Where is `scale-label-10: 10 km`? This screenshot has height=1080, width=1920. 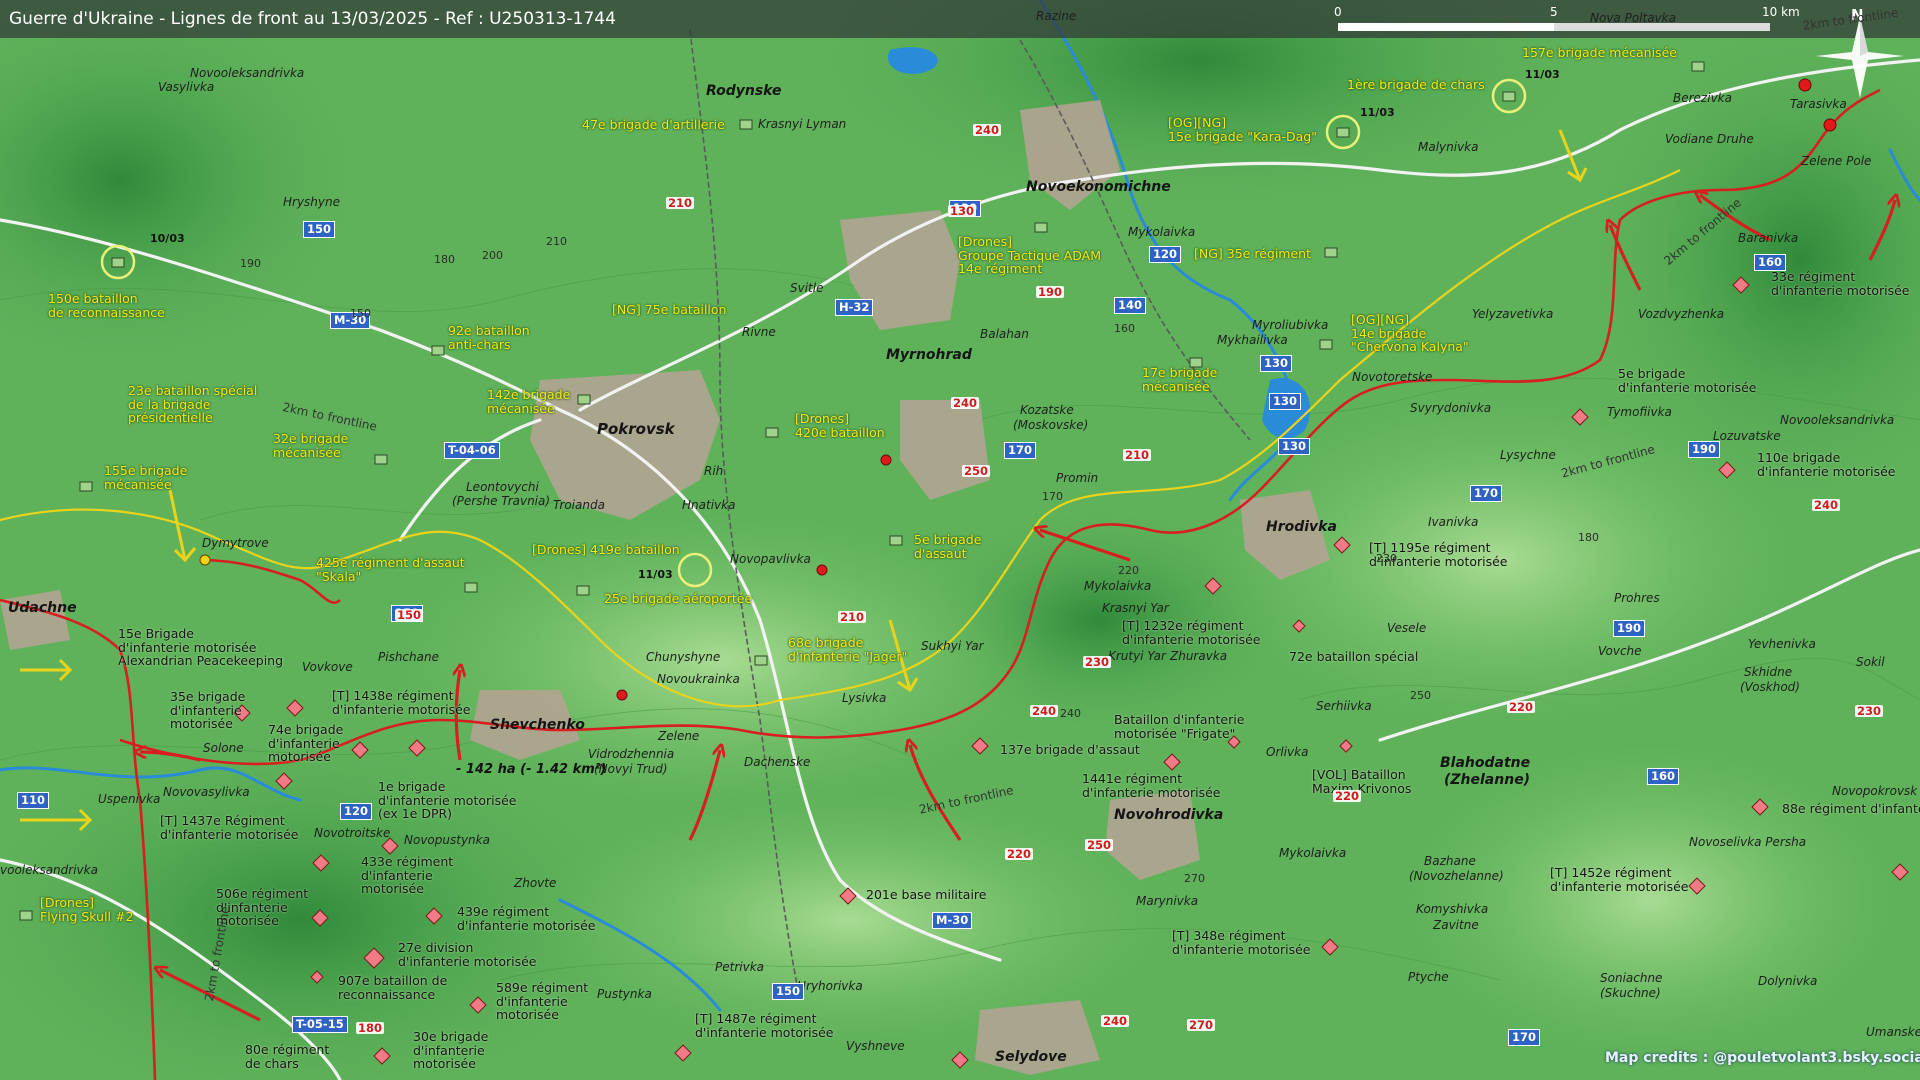 scale-label-10: 10 km is located at coordinates (1781, 12).